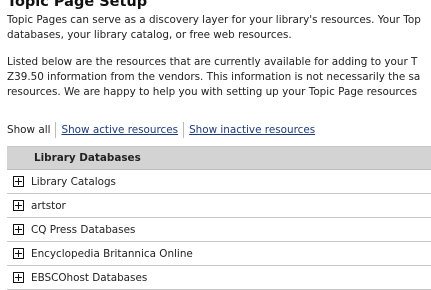 This screenshot has height=290, width=431. Describe the element at coordinates (252, 130) in the screenshot. I see `show-inactive-resources-link: Show inactive resources` at that location.